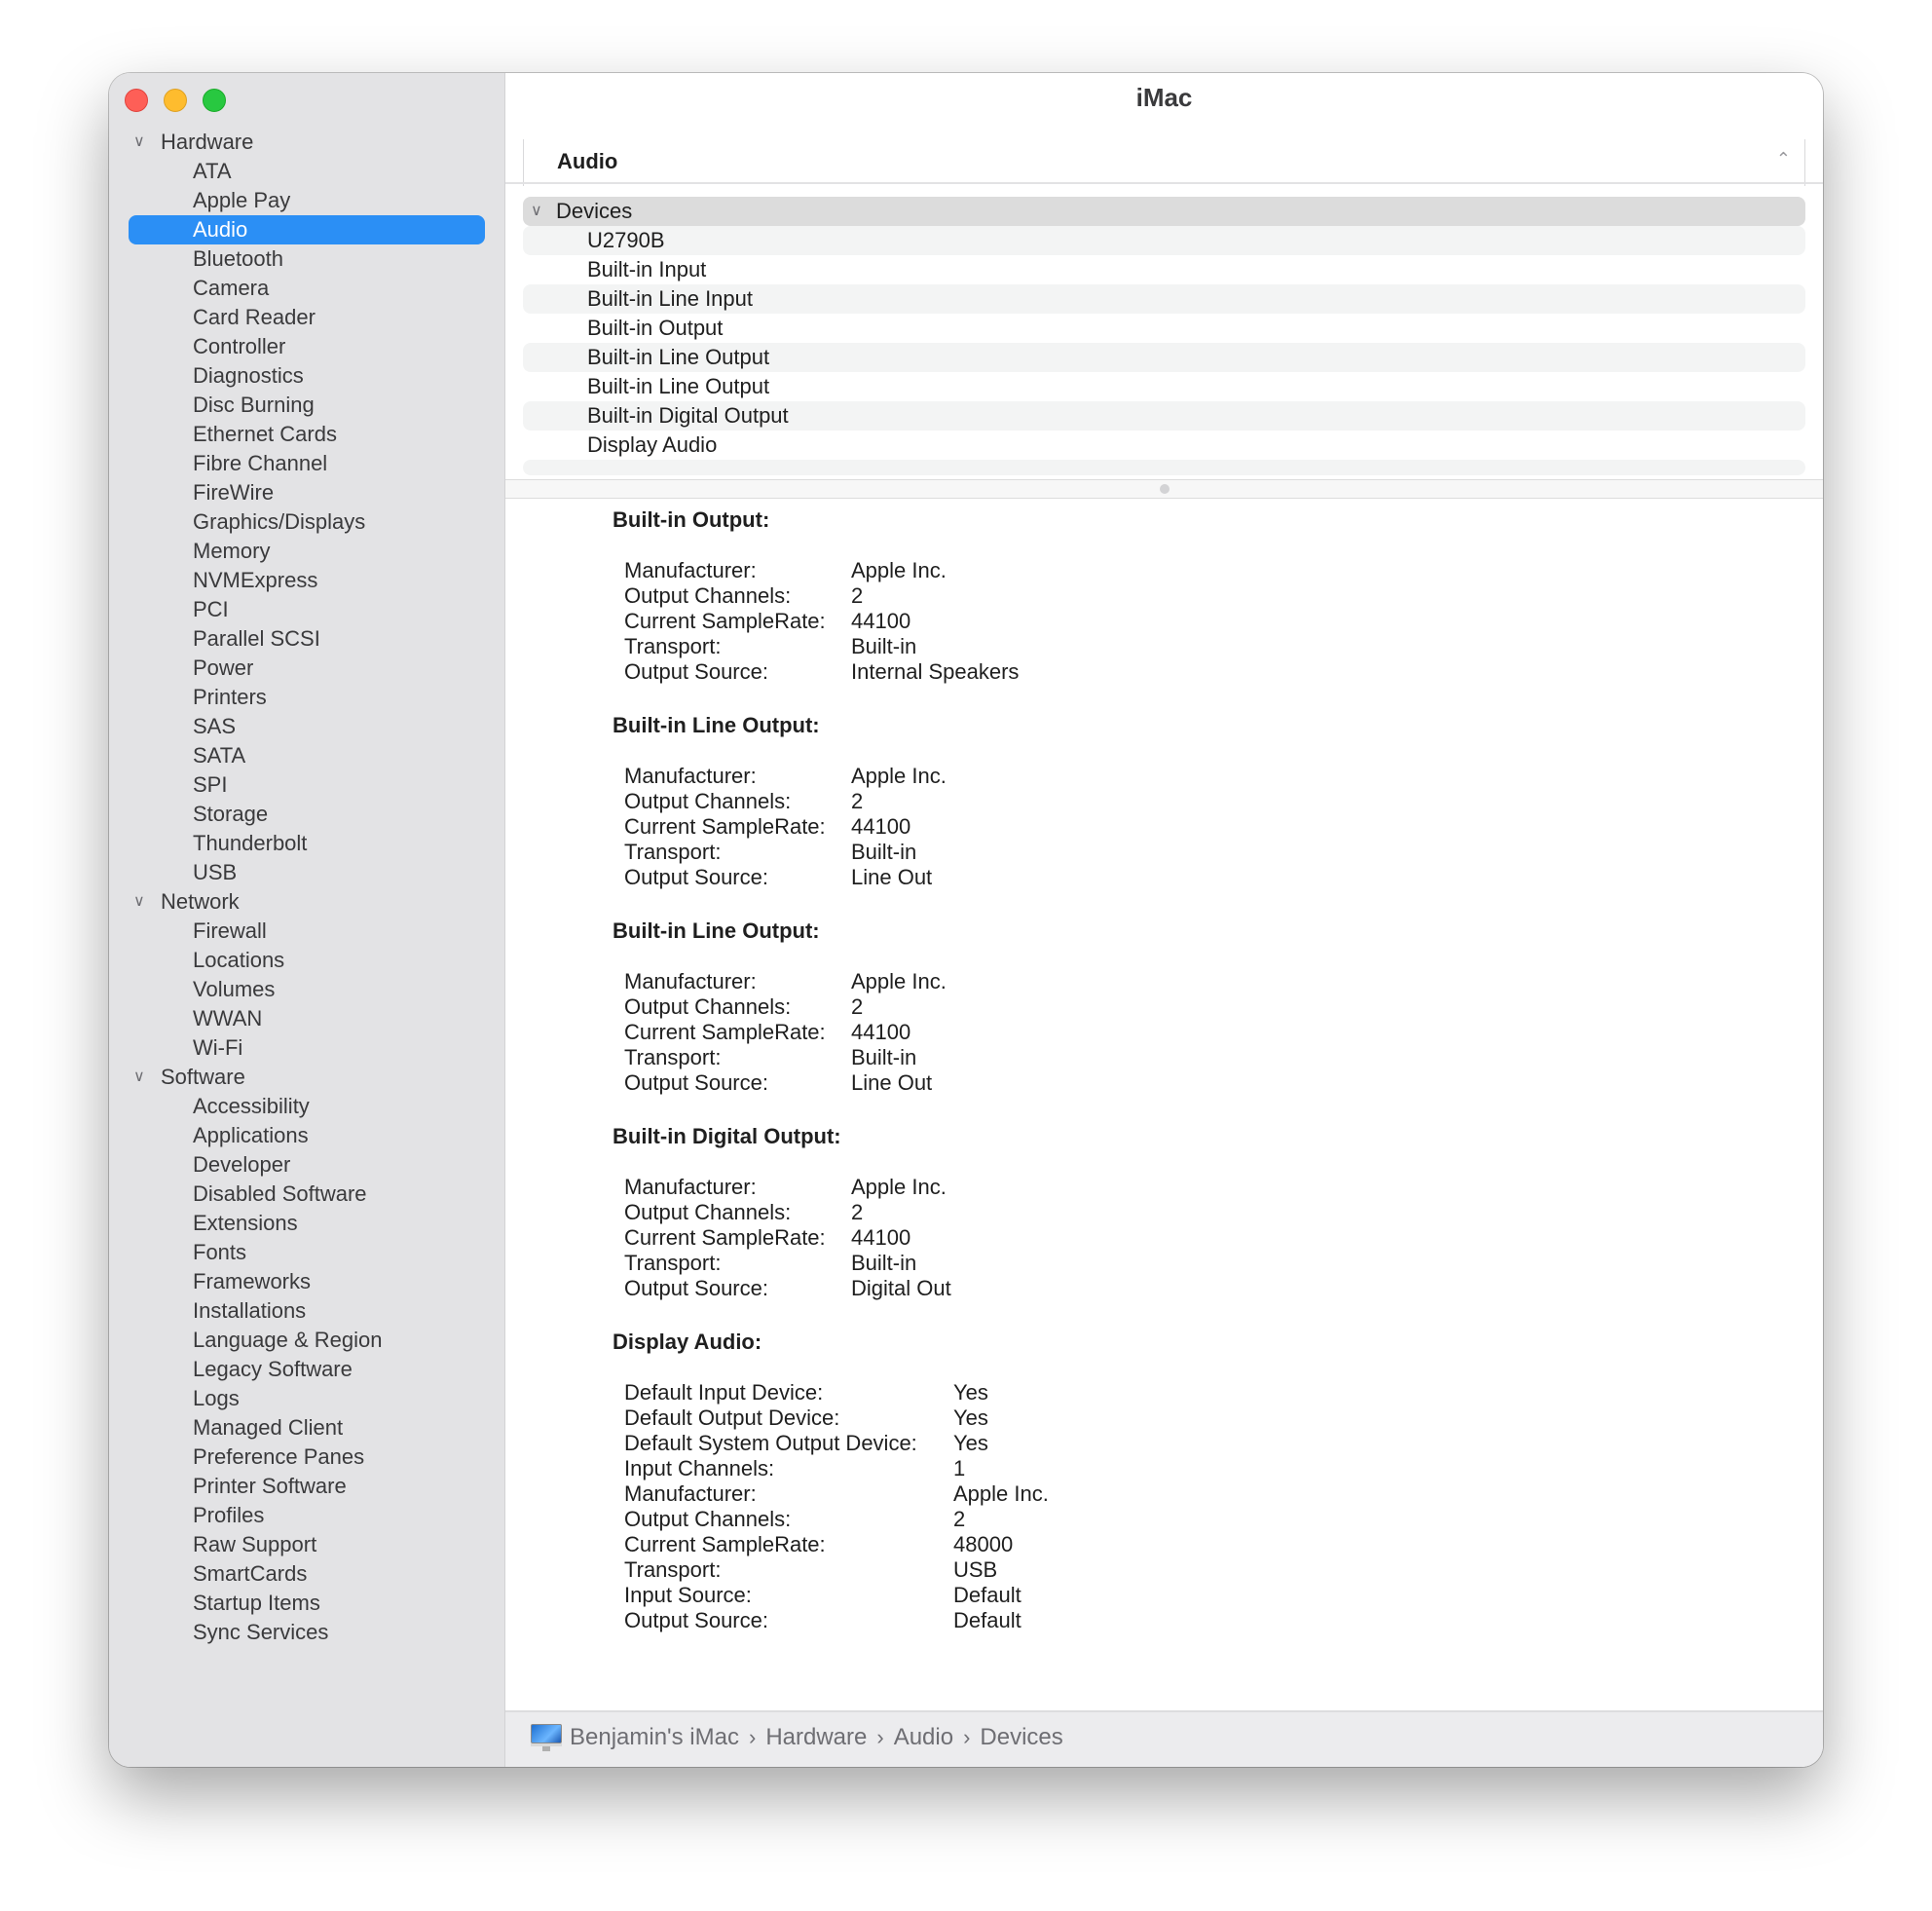 This screenshot has height=1911, width=1932. I want to click on sidebar-item-diagnostics: Diagnostics, so click(306, 376).